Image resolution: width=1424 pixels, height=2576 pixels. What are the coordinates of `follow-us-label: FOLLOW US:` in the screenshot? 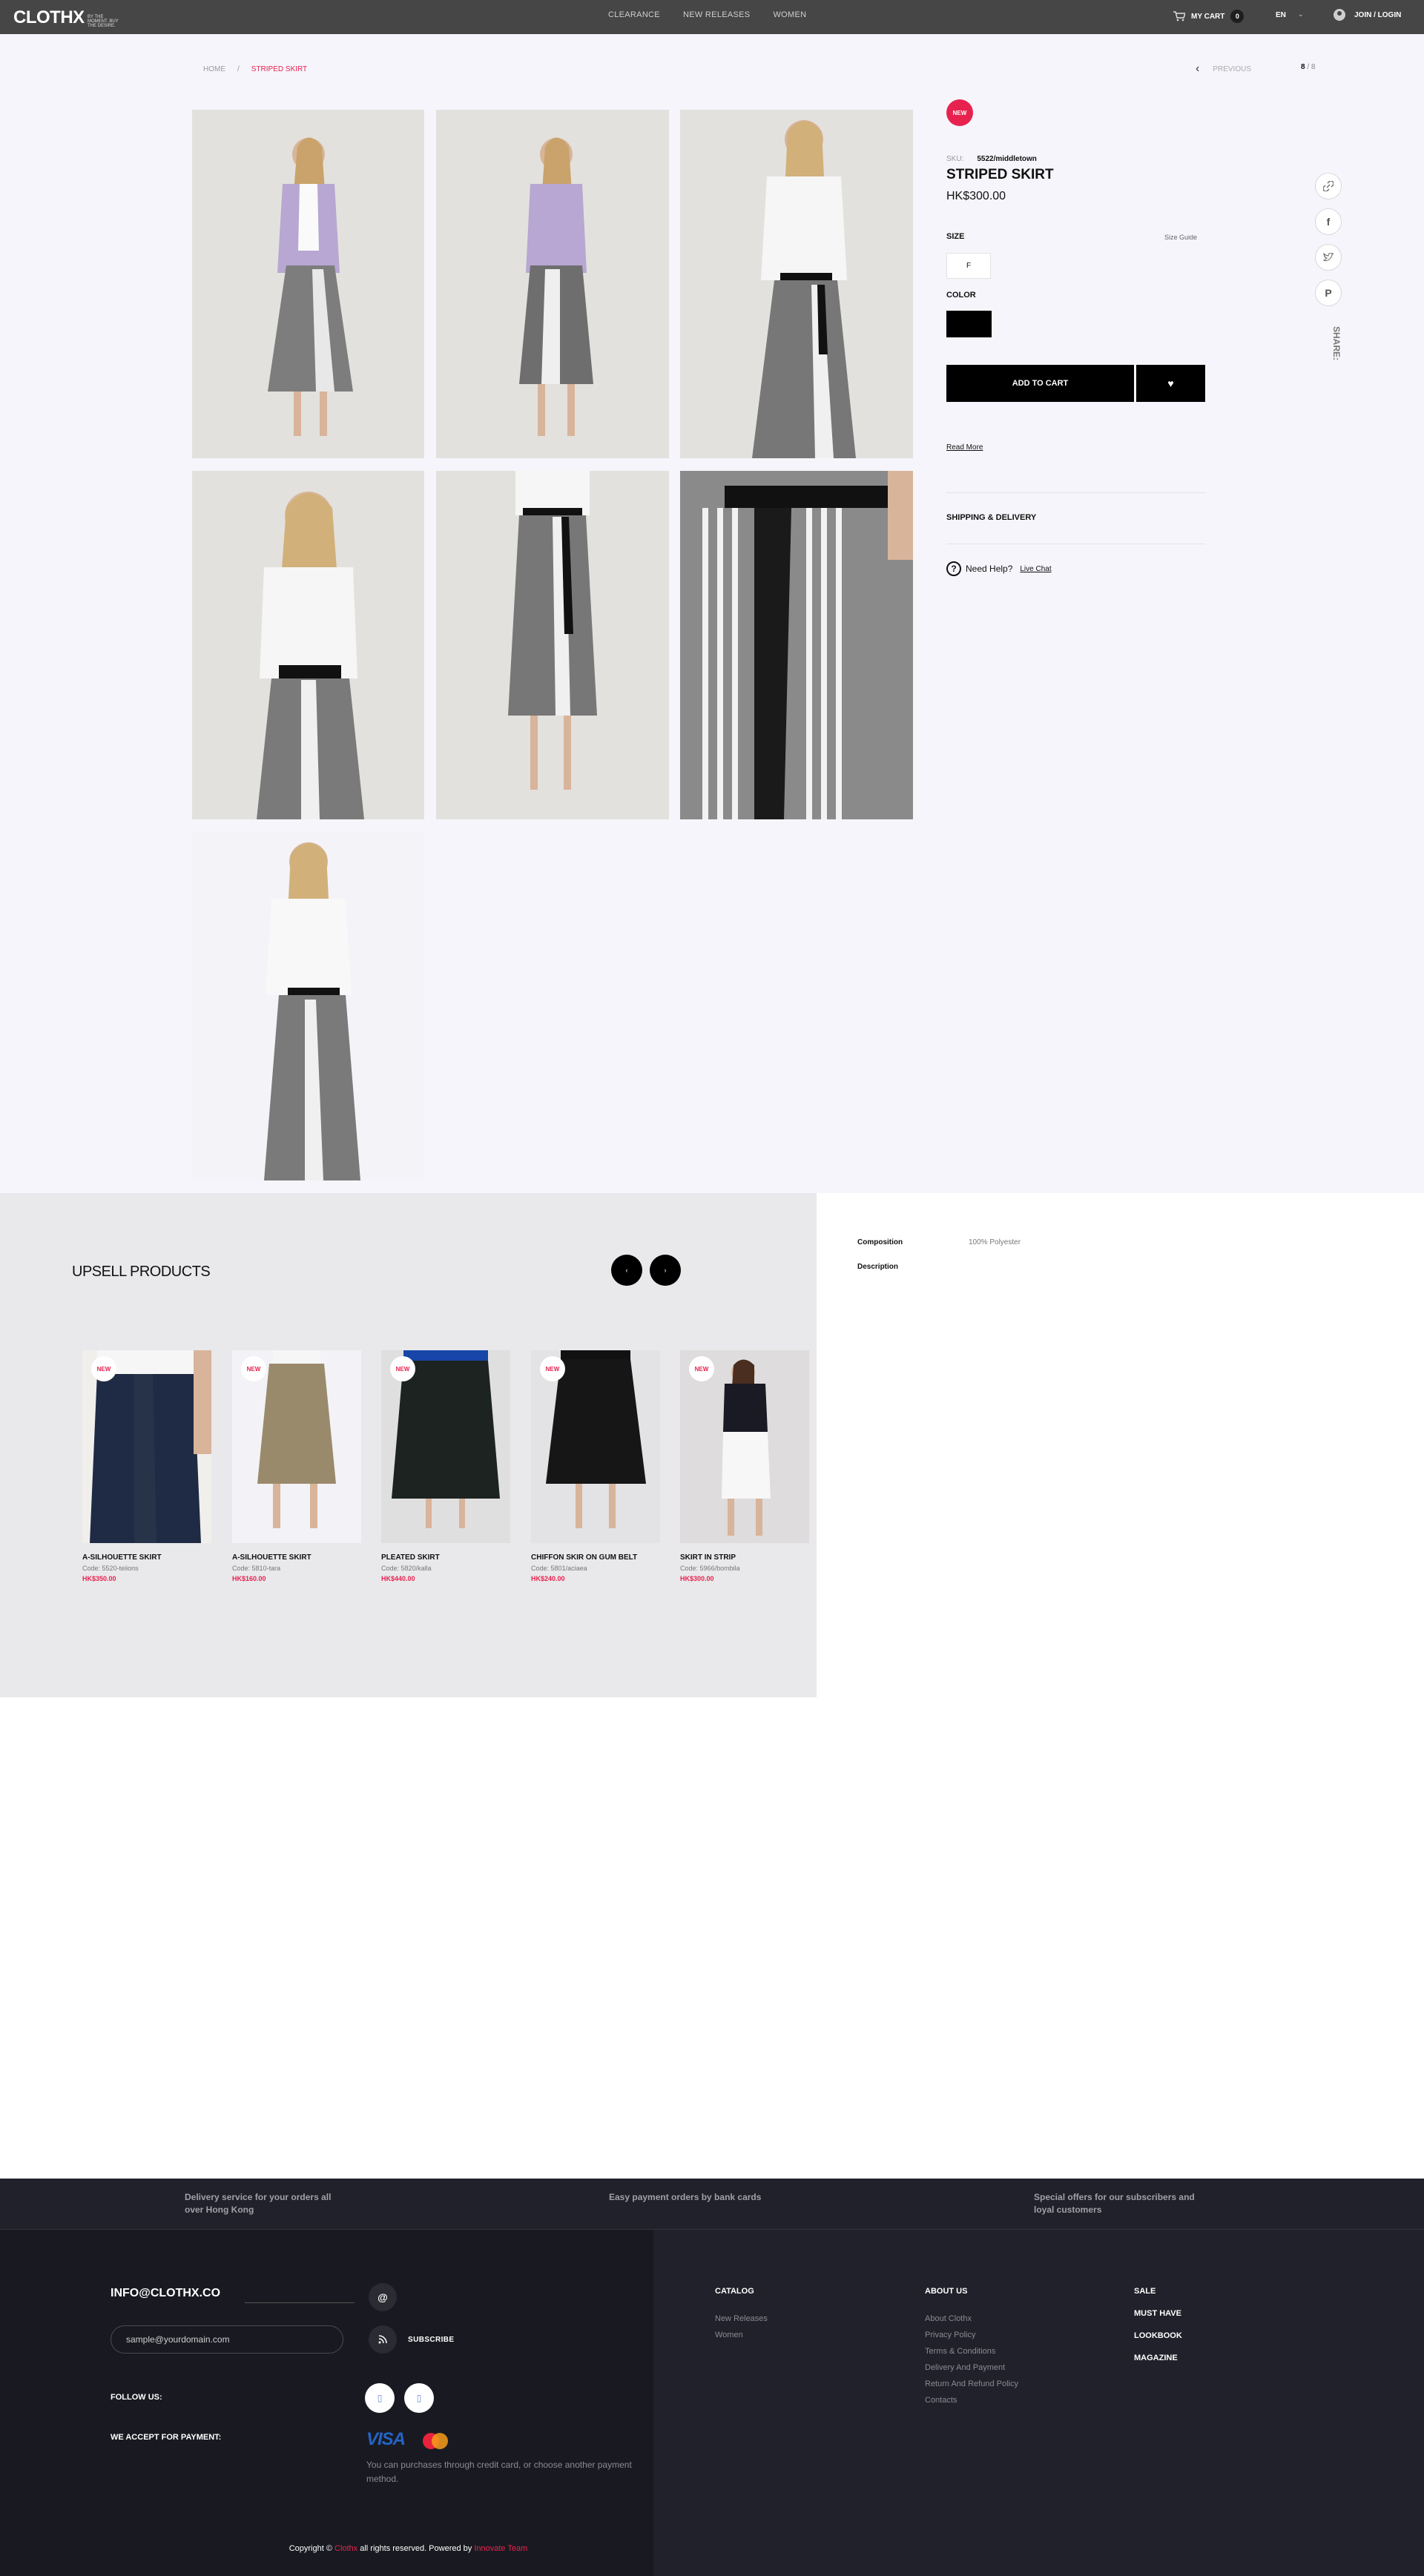 It's located at (136, 2397).